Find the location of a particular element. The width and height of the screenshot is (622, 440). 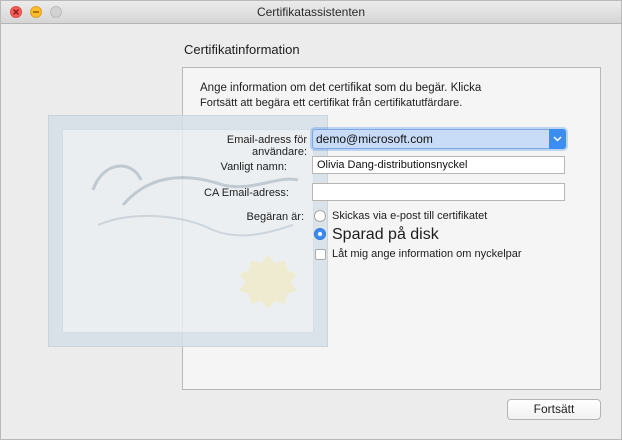

radio-send-email is located at coordinates (320, 216).